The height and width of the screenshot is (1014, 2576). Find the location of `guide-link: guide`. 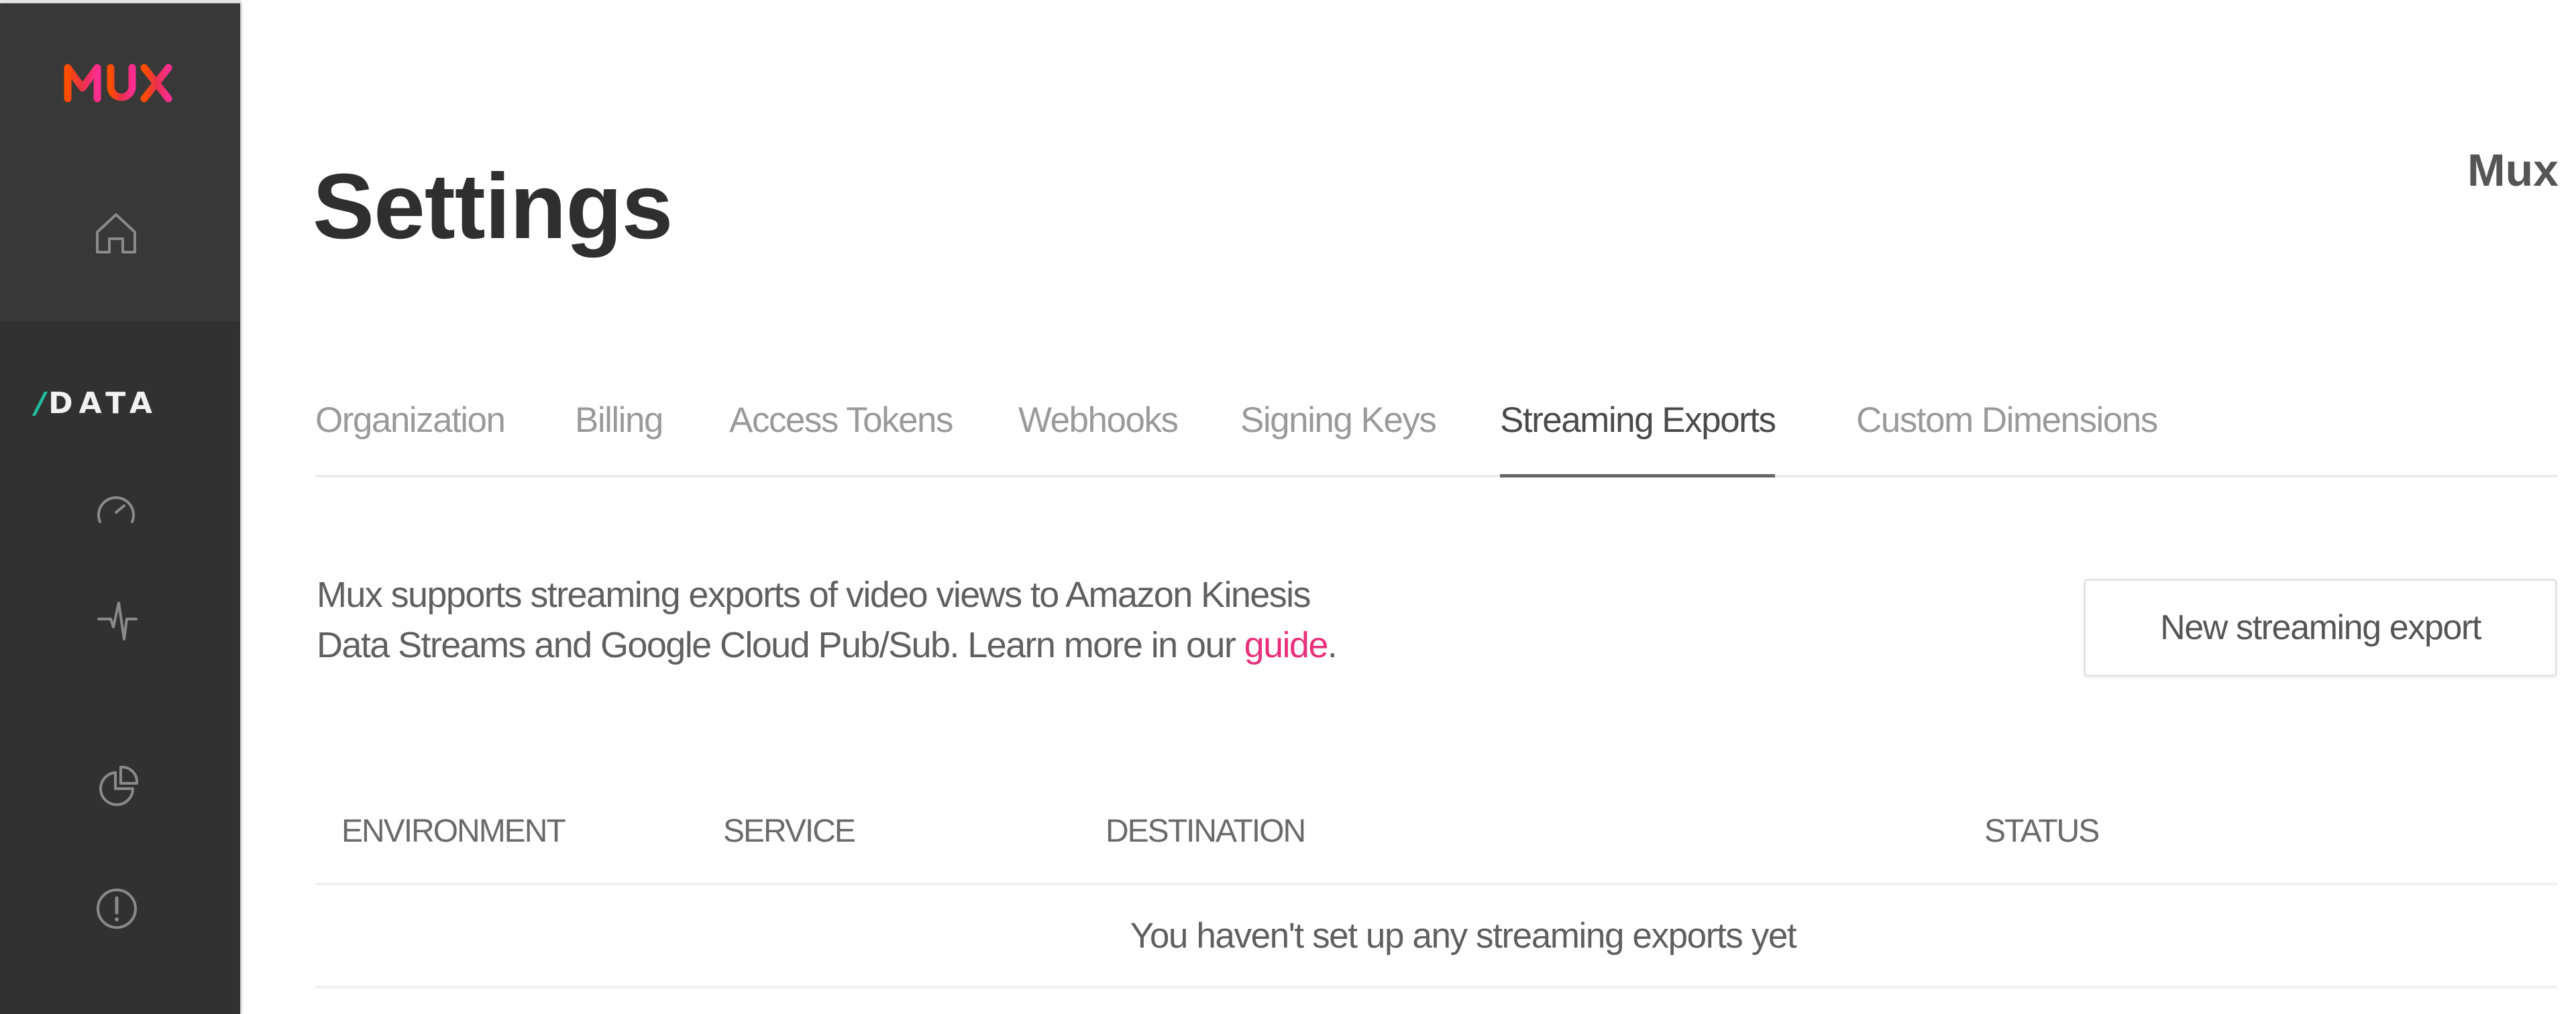

guide-link: guide is located at coordinates (1286, 645).